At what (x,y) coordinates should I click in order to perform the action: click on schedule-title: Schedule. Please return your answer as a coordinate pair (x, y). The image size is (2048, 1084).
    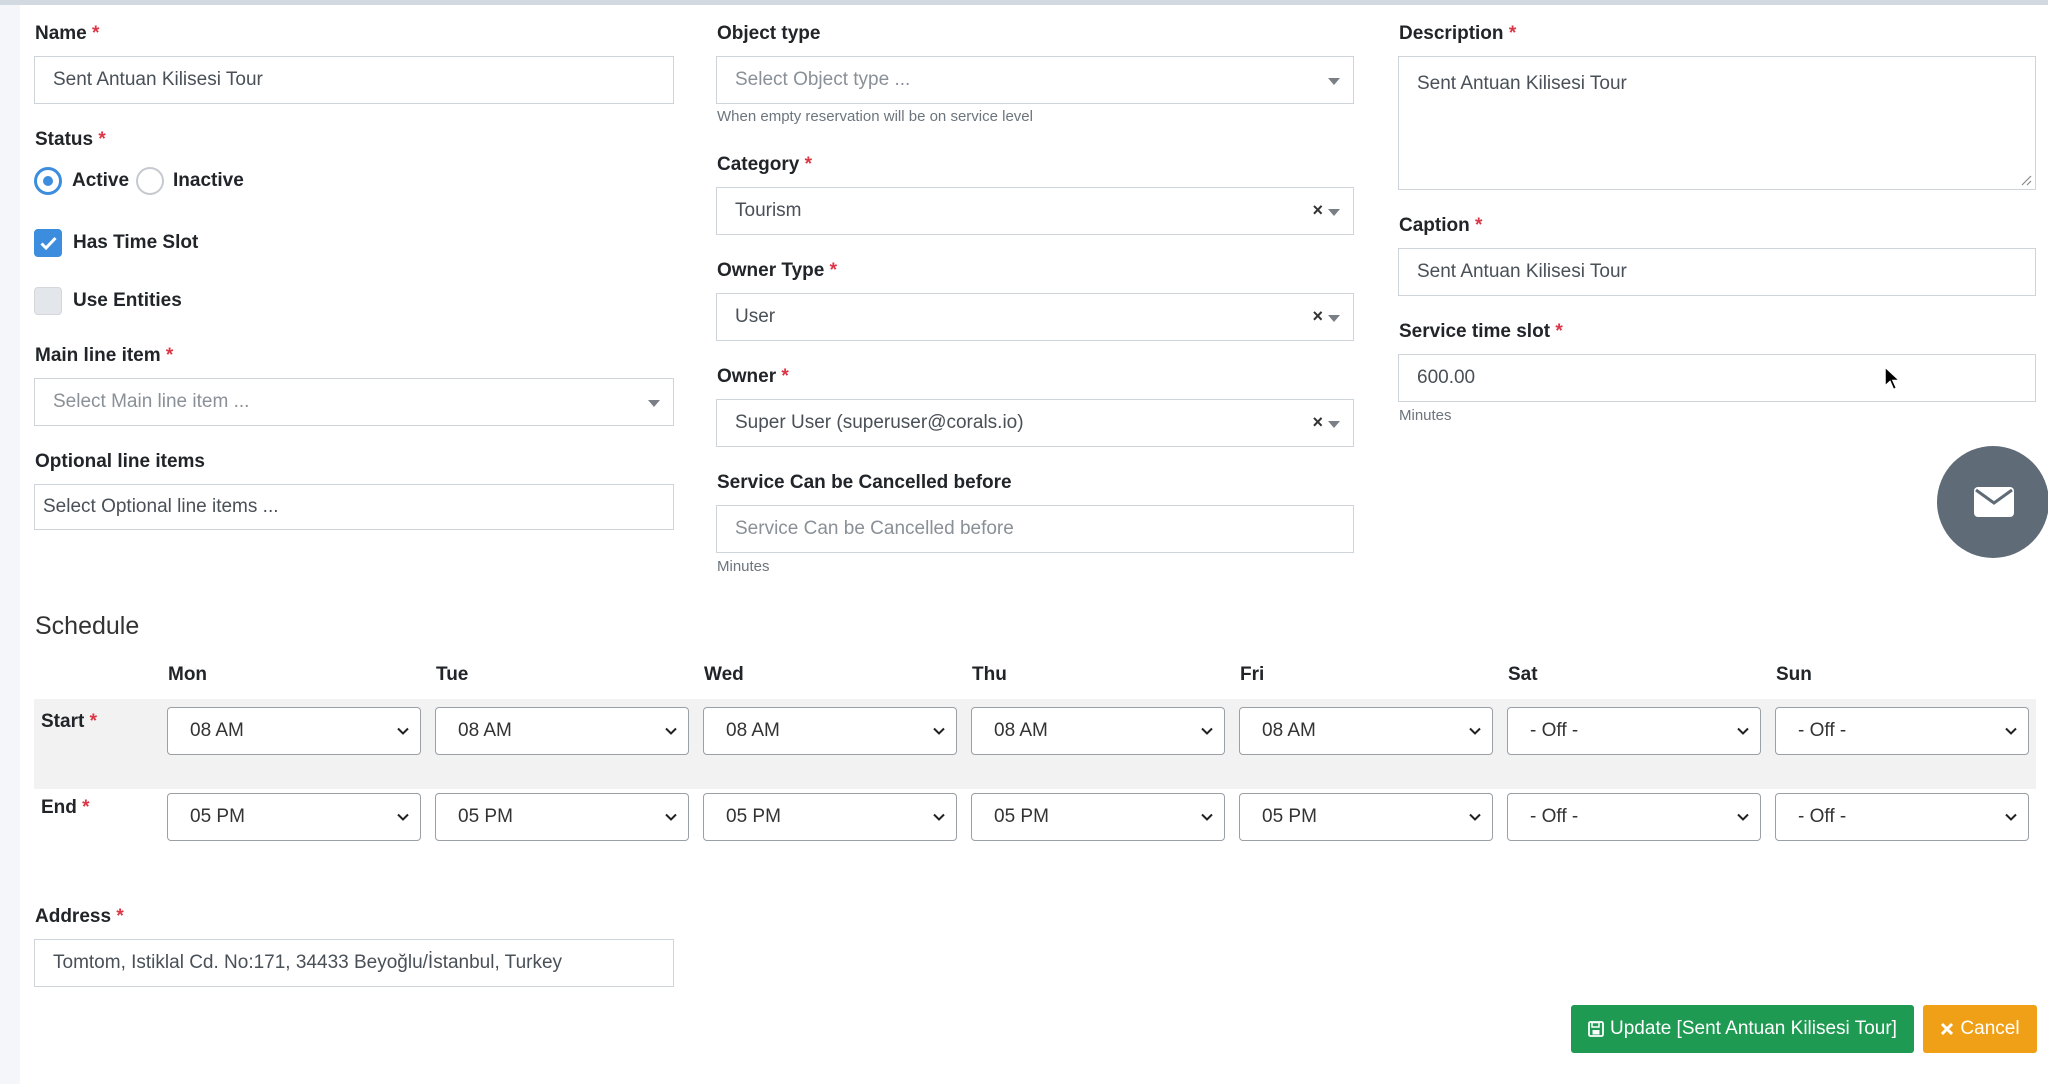
    Looking at the image, I should click on (87, 626).